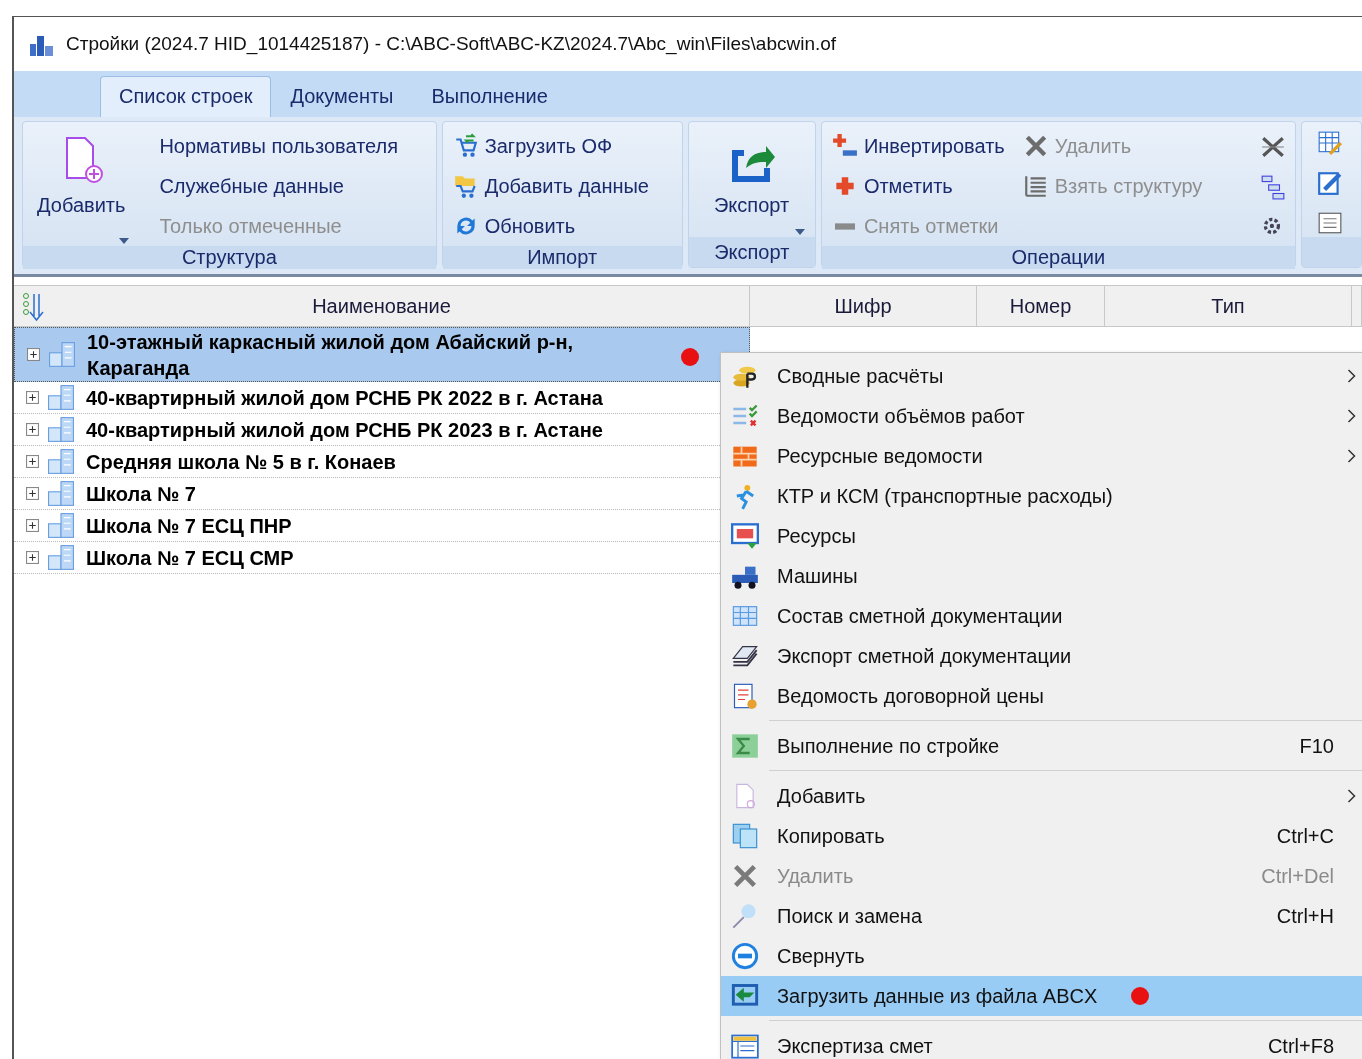 The height and width of the screenshot is (1059, 1362). What do you see at coordinates (1357, 306) in the screenshot?
I see `header-filler` at bounding box center [1357, 306].